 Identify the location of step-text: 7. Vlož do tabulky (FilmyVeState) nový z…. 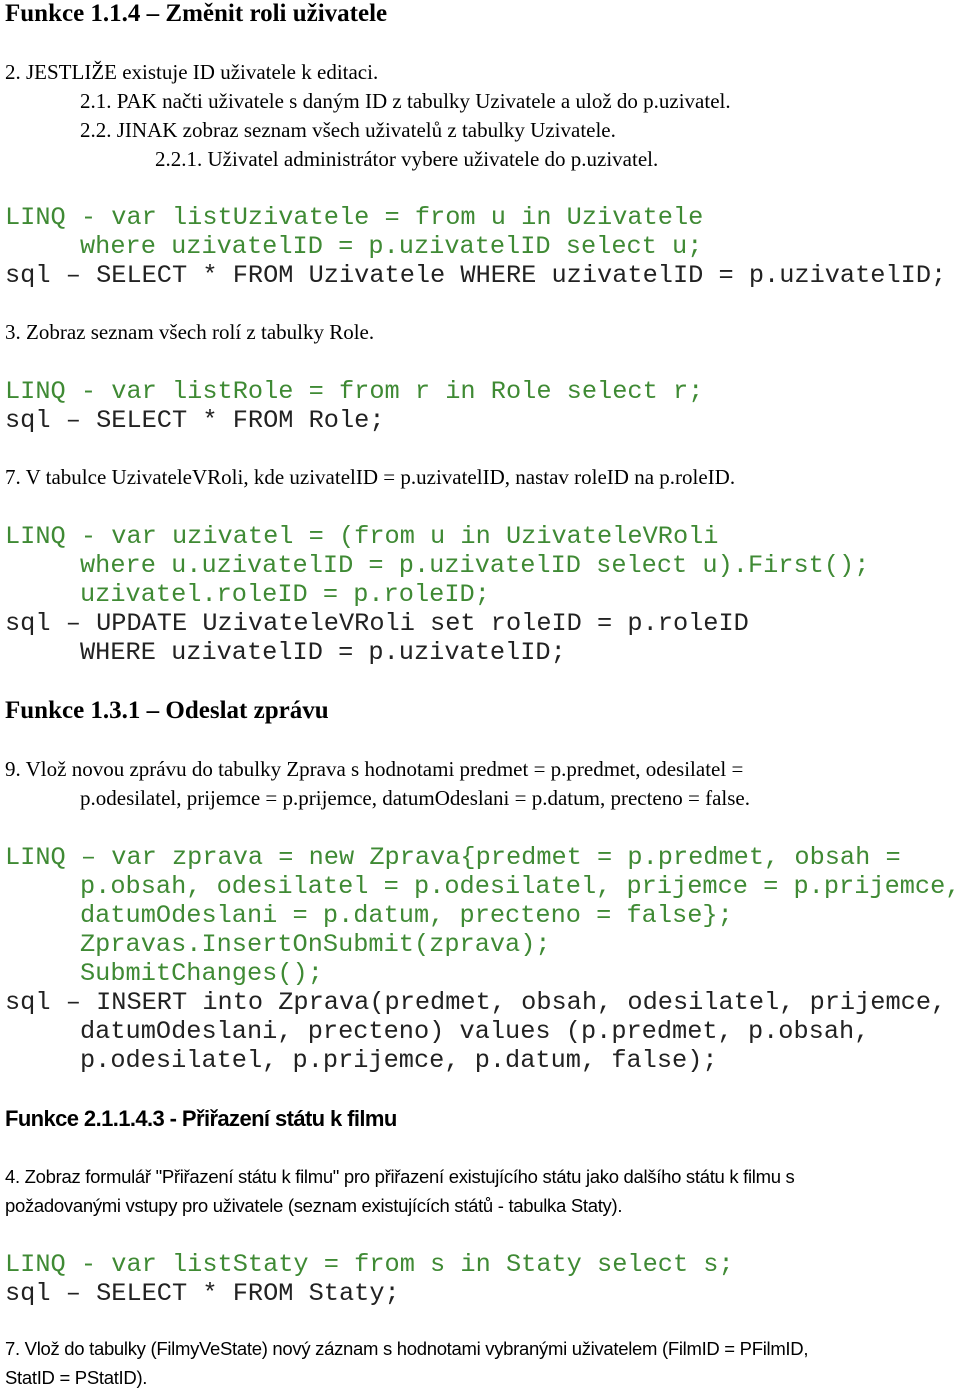
(407, 1348).